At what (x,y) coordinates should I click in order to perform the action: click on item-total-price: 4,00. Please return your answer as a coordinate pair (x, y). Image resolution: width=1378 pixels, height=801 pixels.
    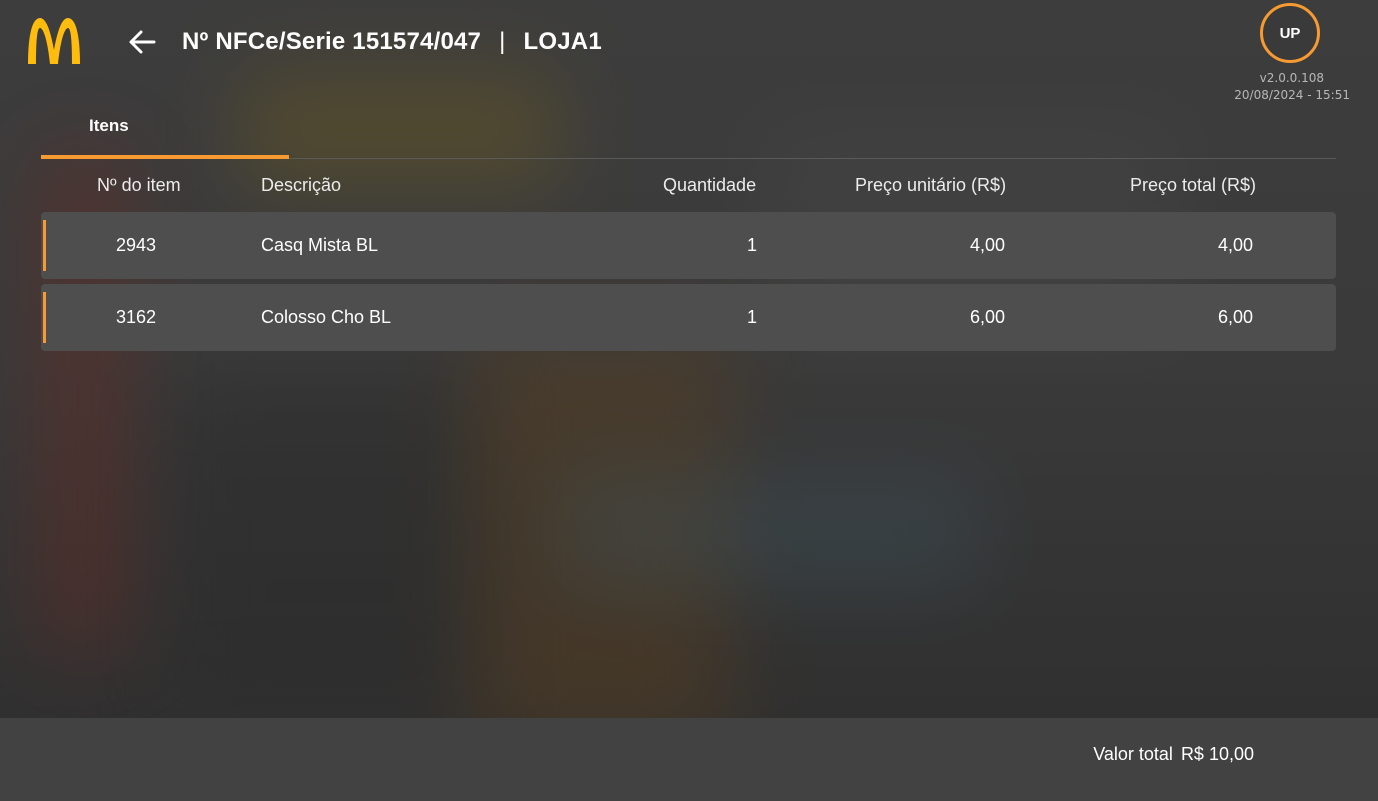
    Looking at the image, I should click on (1235, 245).